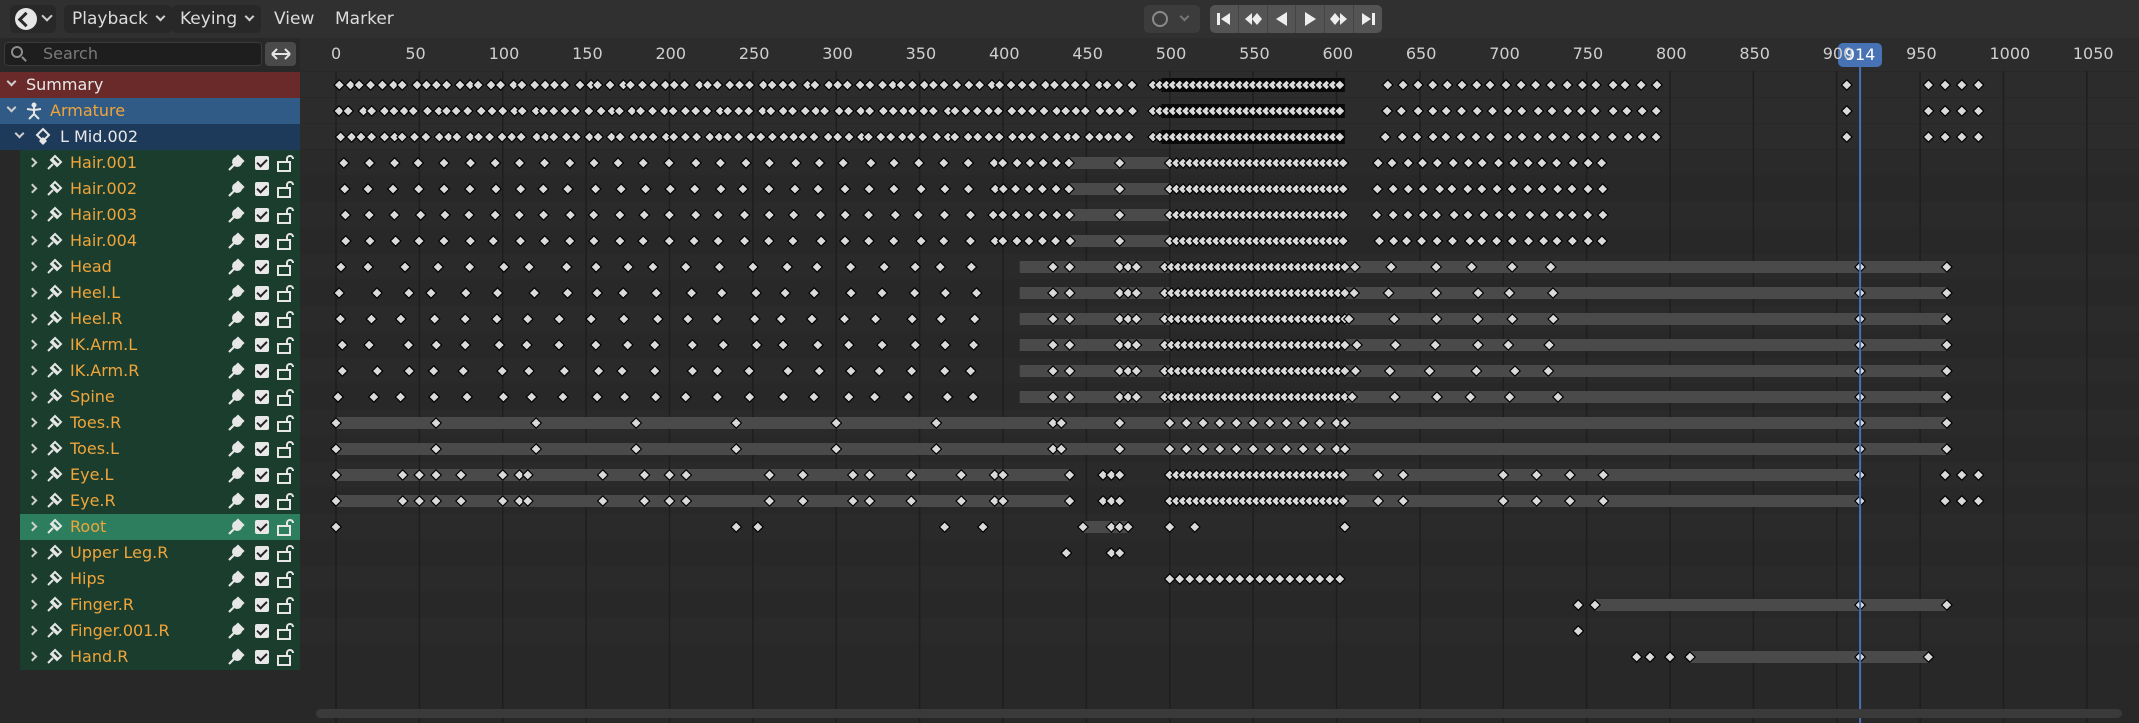 This screenshot has height=723, width=2139. Describe the element at coordinates (1340, 19) in the screenshot. I see `jump-keyframe-forward-button` at that location.